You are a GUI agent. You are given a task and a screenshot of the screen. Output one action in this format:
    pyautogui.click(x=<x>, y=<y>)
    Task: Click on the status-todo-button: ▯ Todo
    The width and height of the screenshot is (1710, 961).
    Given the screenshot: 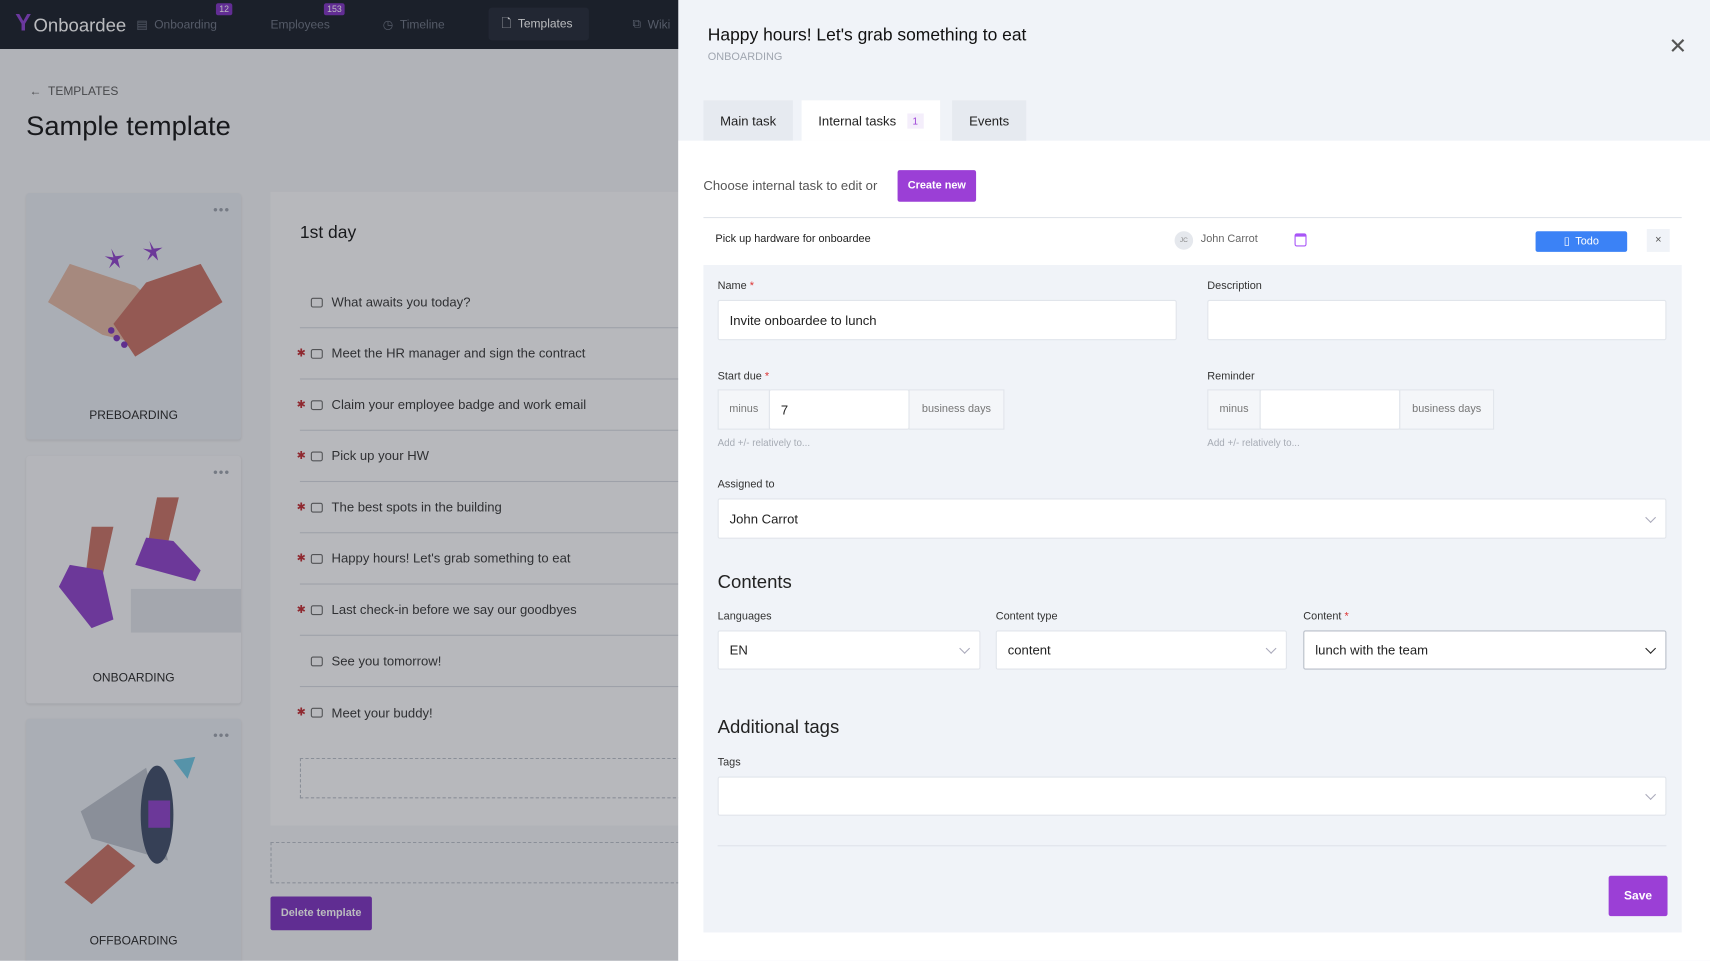 What is the action you would take?
    pyautogui.click(x=1581, y=241)
    